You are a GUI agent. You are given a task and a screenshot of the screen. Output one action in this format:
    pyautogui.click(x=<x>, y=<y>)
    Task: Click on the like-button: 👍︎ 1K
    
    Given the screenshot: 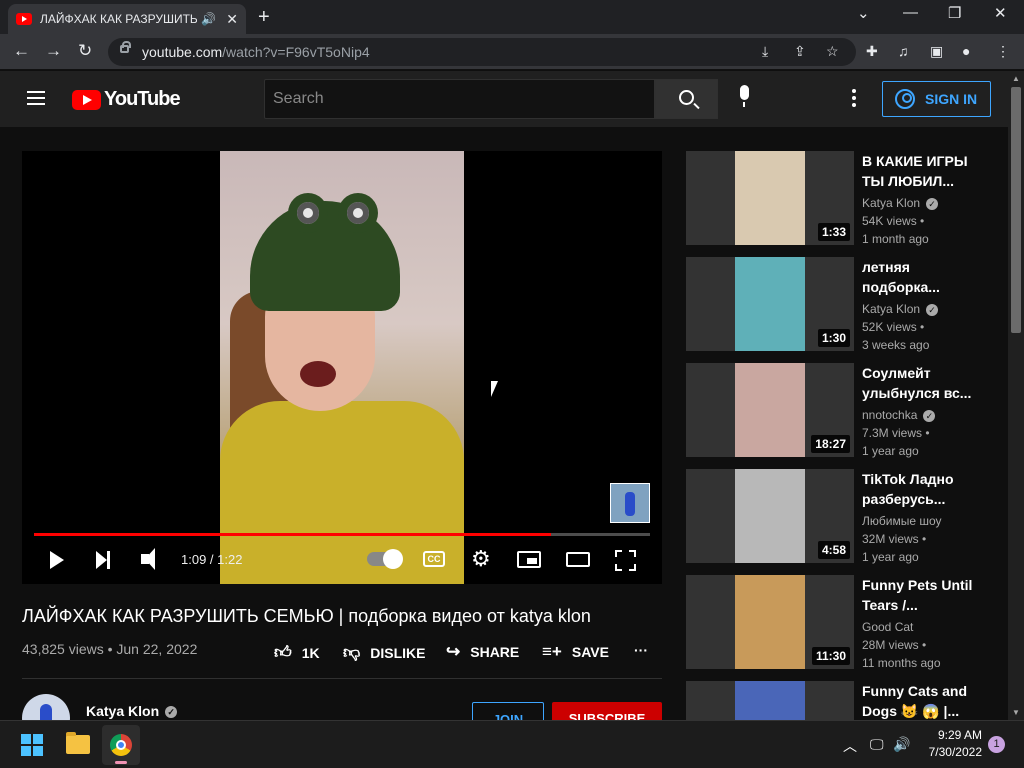 What is the action you would take?
    pyautogui.click(x=297, y=652)
    